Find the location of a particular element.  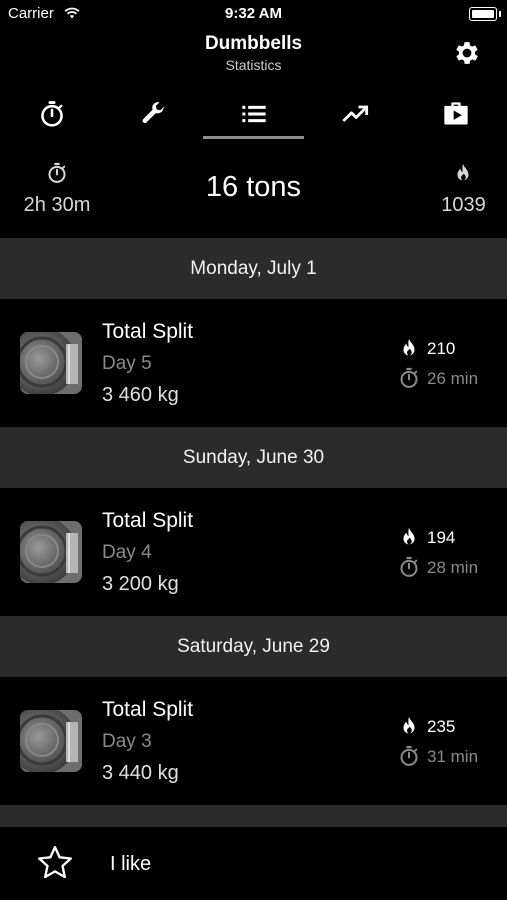

workout-calories: 194 is located at coordinates (441, 537).